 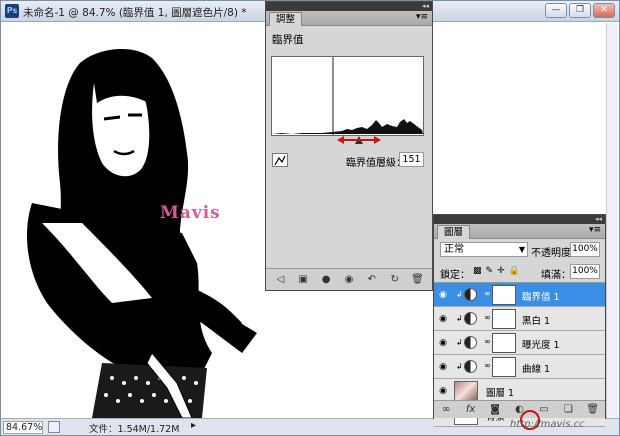 I want to click on threshold-icon, so click(x=280, y=160).